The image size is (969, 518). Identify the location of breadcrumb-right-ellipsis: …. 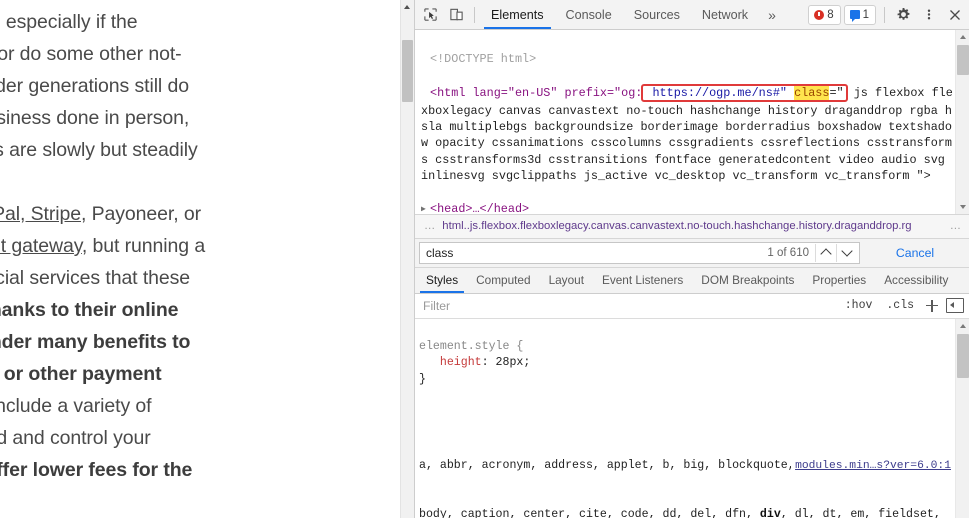
(955, 226).